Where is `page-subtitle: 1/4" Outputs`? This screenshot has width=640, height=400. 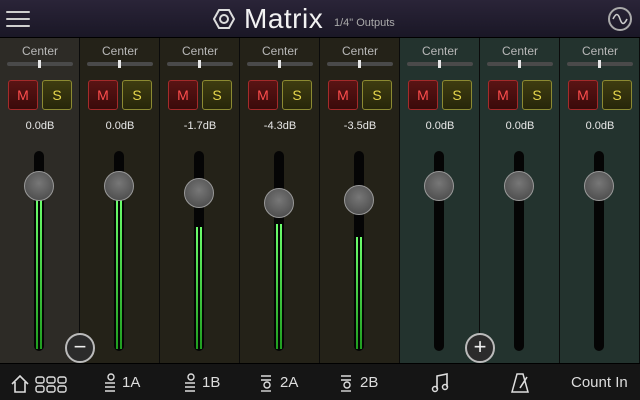 page-subtitle: 1/4" Outputs is located at coordinates (364, 23).